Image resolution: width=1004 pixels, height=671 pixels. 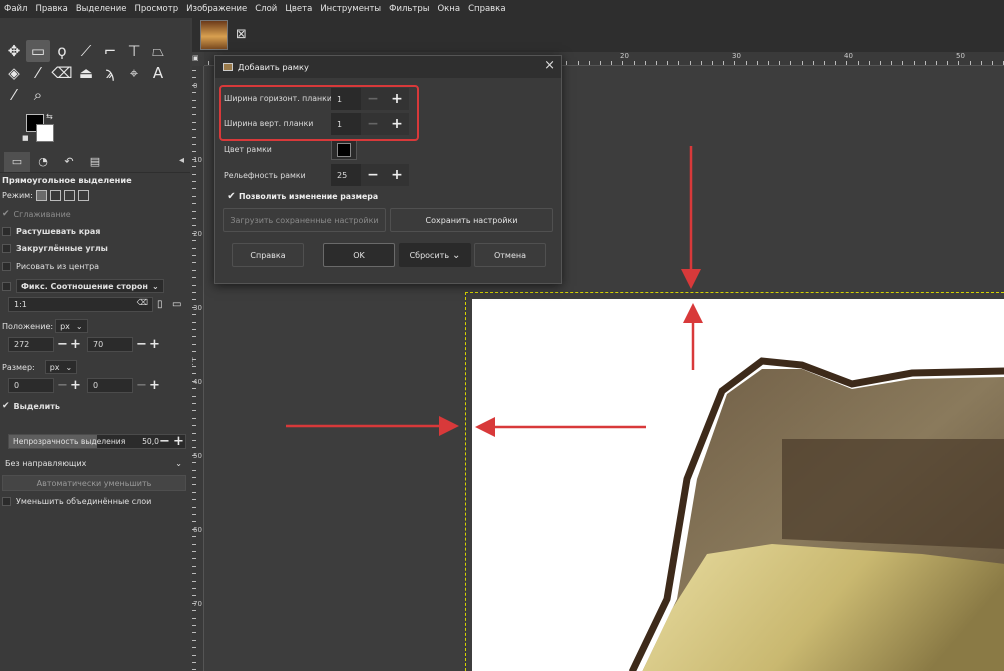 I want to click on menu-tools: Инструменты, so click(x=350, y=9).